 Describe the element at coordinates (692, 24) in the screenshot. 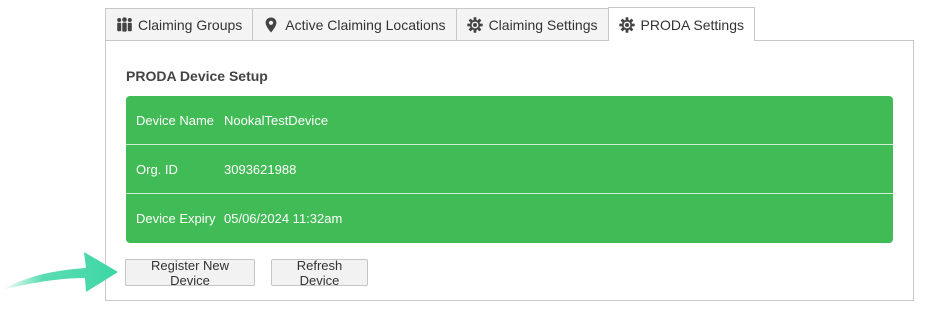

I see `tab-label: PRODA Settings` at that location.